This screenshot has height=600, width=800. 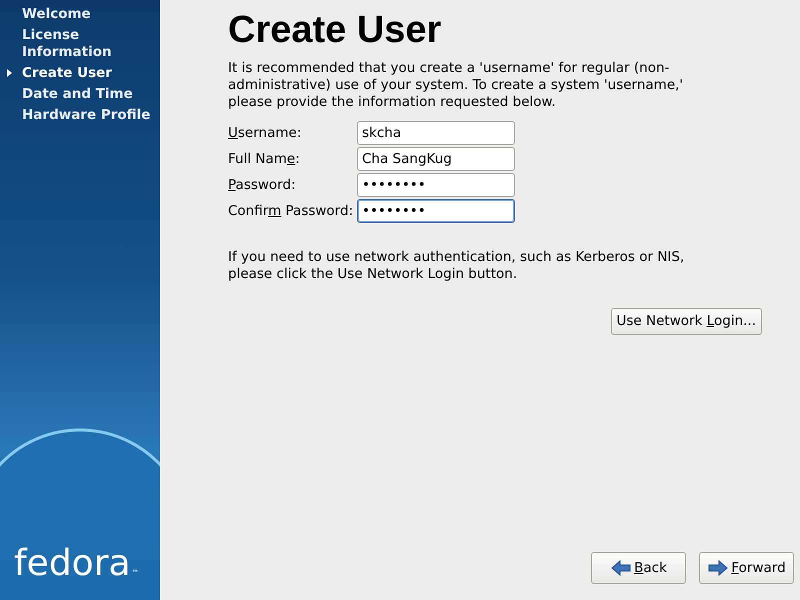 What do you see at coordinates (80, 44) in the screenshot?
I see `sidebar-item: License Information` at bounding box center [80, 44].